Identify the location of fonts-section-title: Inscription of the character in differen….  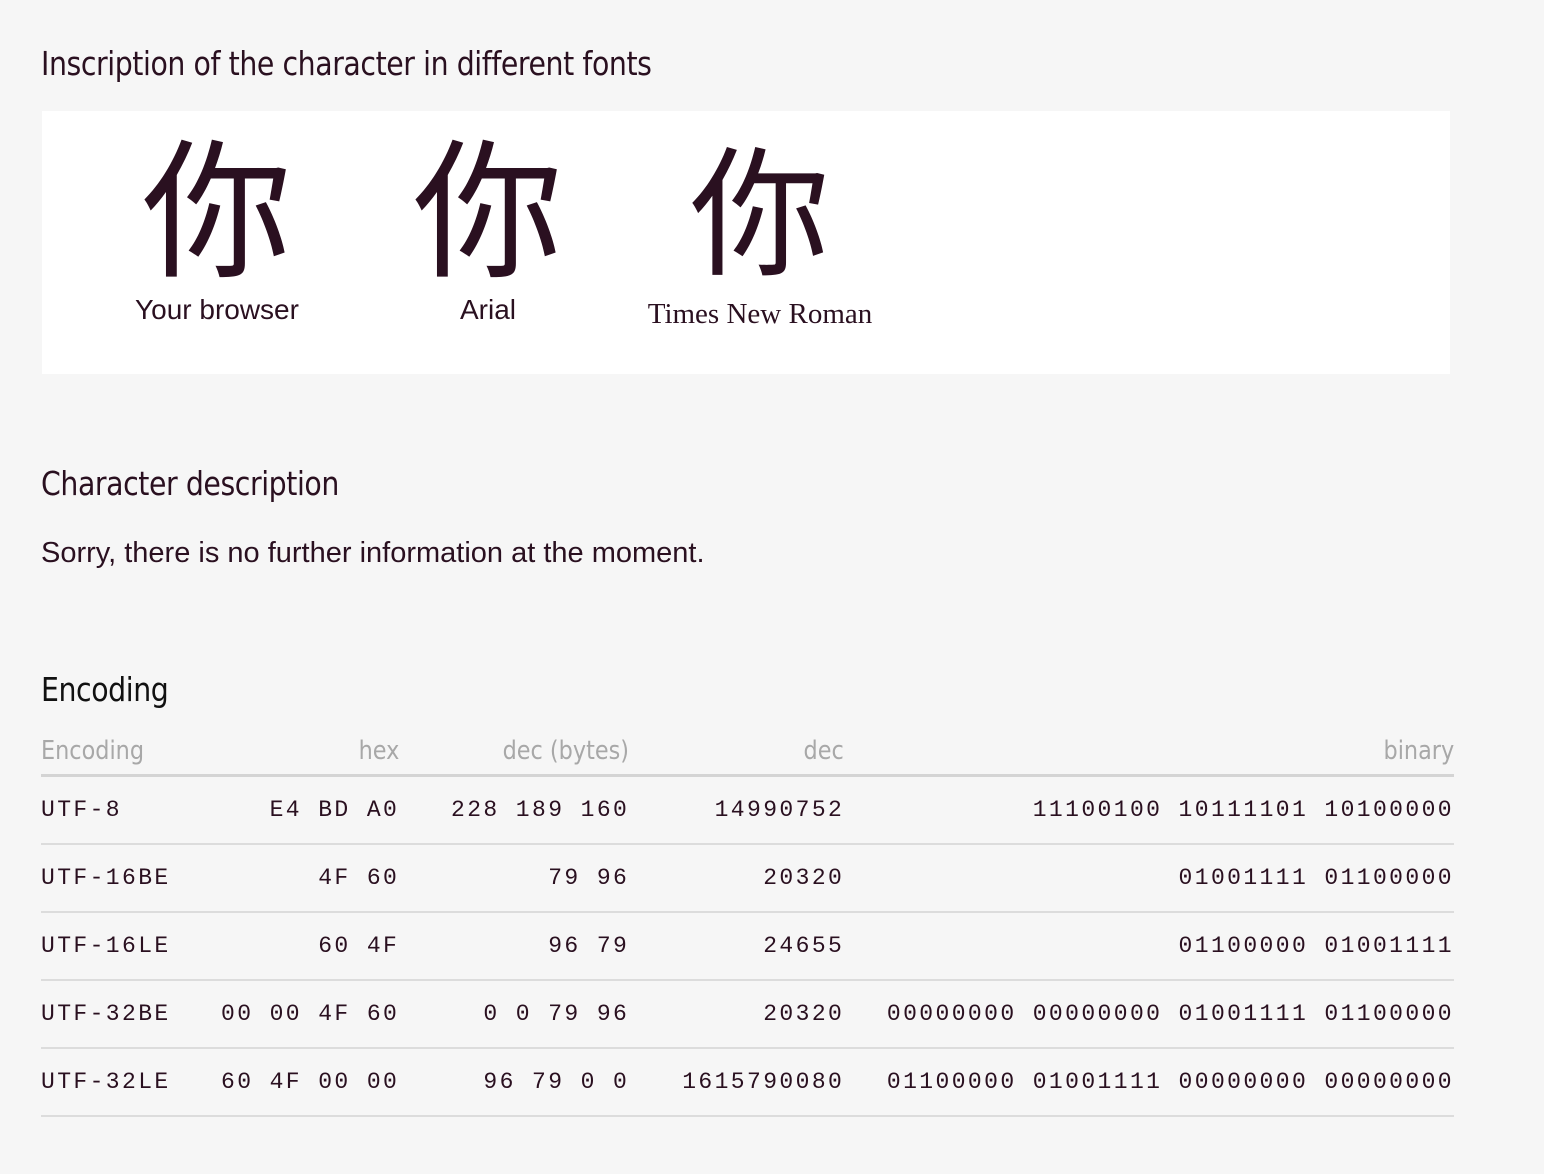
(346, 63).